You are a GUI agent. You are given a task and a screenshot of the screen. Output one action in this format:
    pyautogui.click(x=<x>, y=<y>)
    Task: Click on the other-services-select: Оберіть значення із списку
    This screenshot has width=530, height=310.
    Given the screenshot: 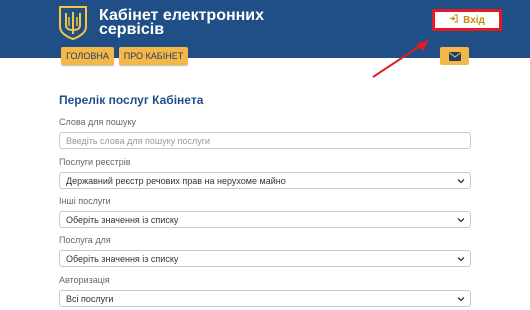 What is the action you would take?
    pyautogui.click(x=265, y=219)
    